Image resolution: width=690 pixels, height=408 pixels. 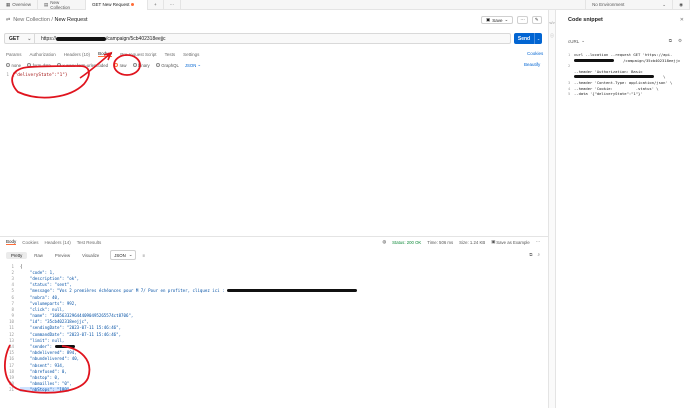 I want to click on line-text: {, so click(x=21, y=266).